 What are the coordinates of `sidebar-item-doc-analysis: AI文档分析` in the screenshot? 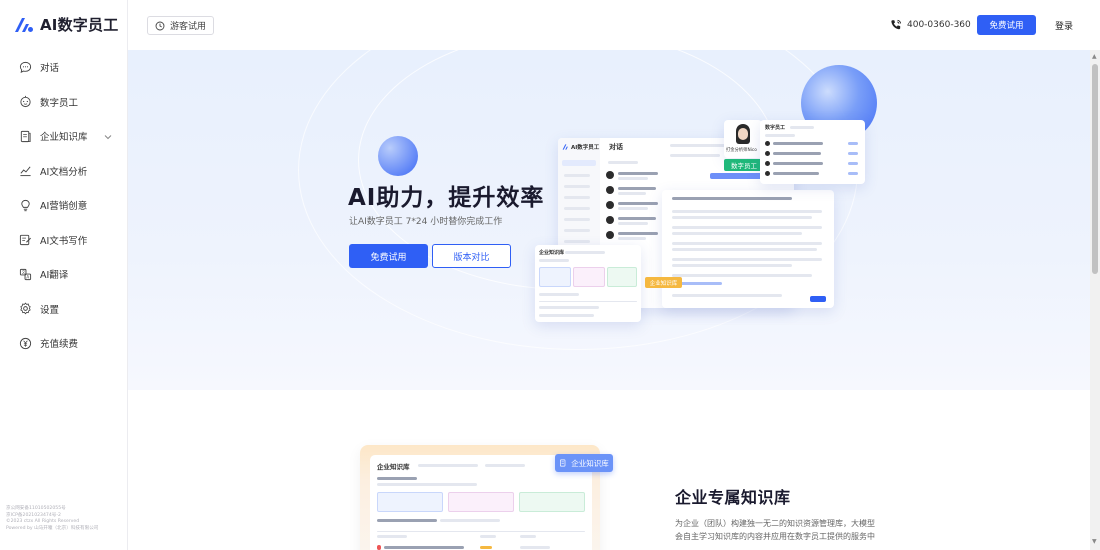 It's located at (64, 171).